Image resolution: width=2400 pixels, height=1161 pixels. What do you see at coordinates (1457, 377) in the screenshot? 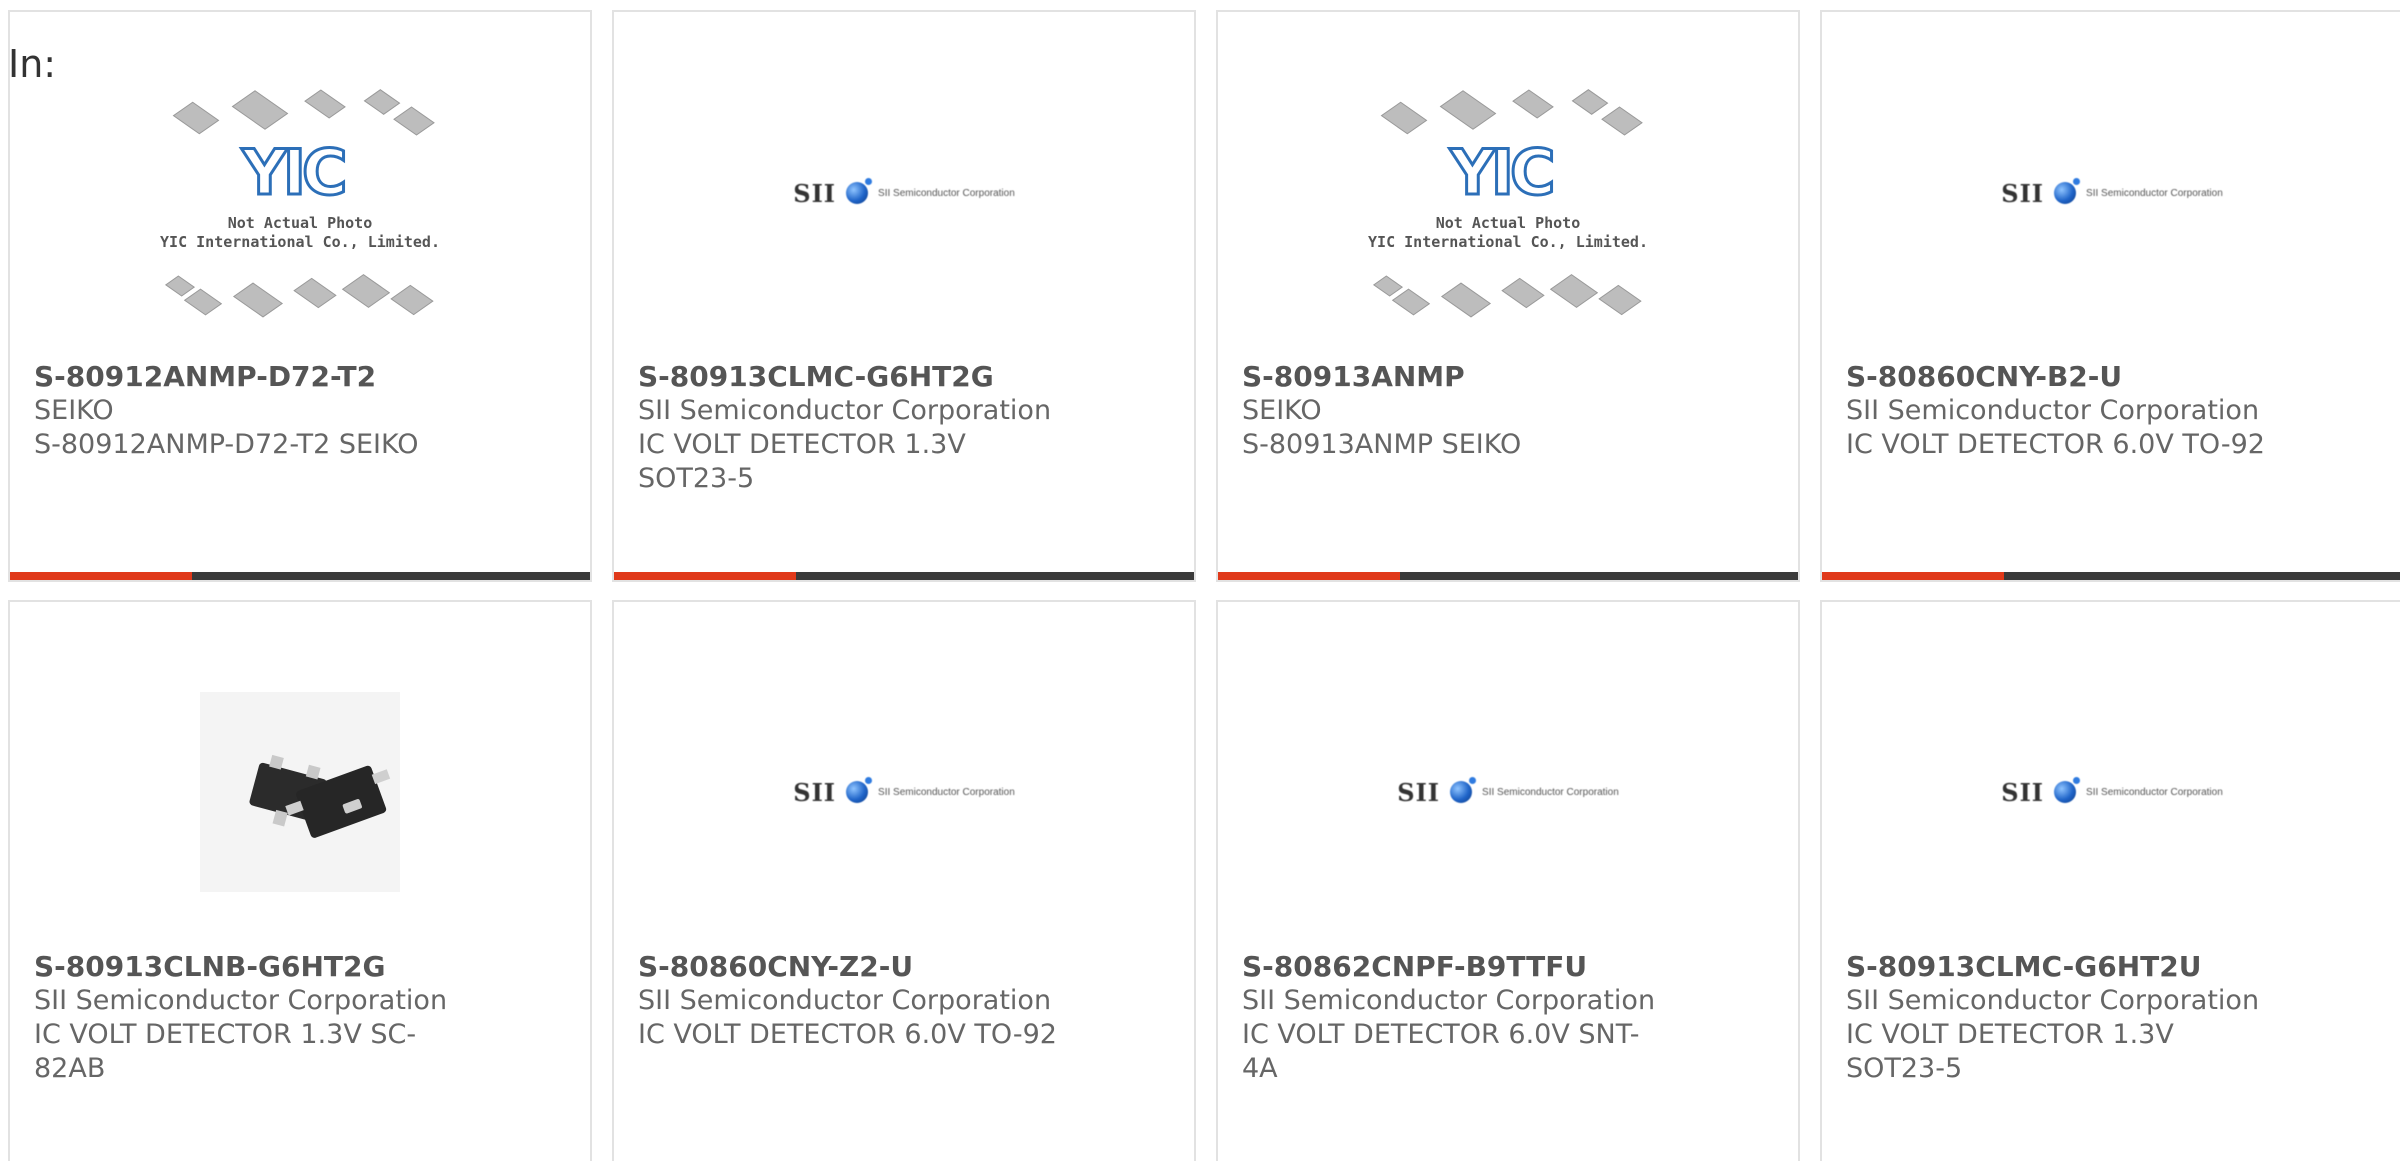
I see `product-part-number: S-80913ANMP` at bounding box center [1457, 377].